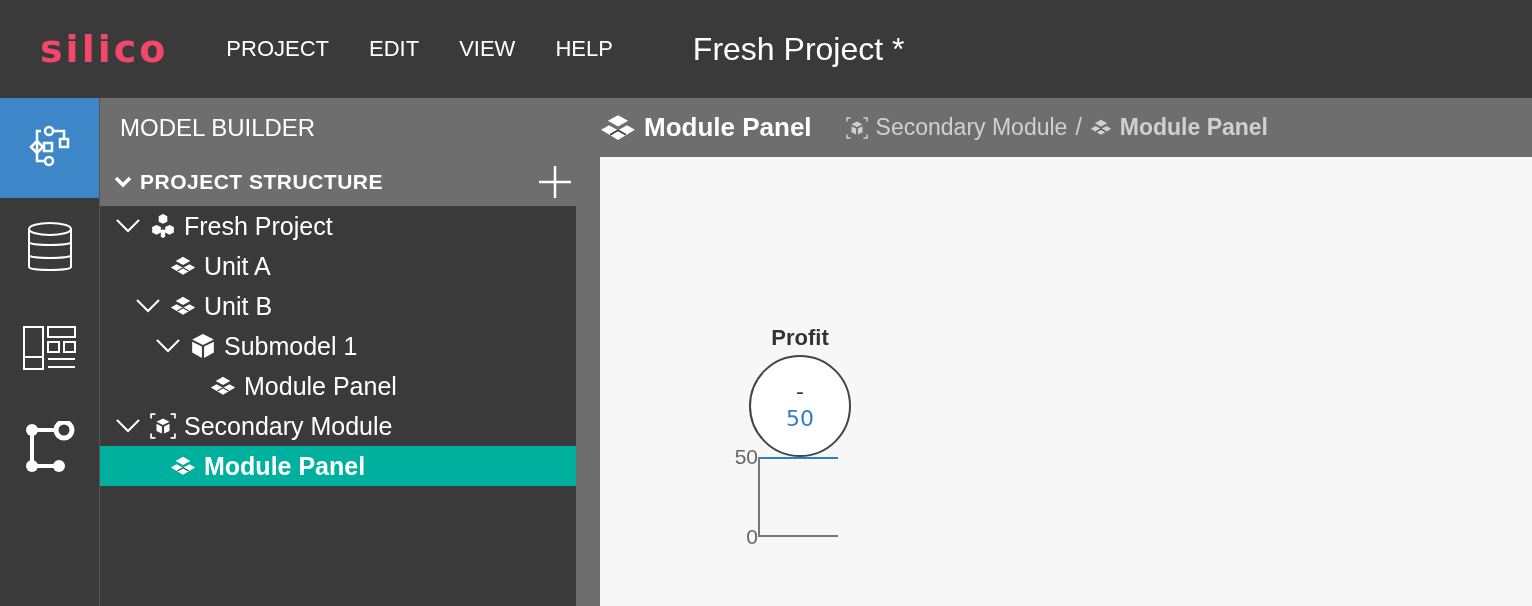  What do you see at coordinates (728, 127) in the screenshot?
I see `panel-title: Module Panel` at bounding box center [728, 127].